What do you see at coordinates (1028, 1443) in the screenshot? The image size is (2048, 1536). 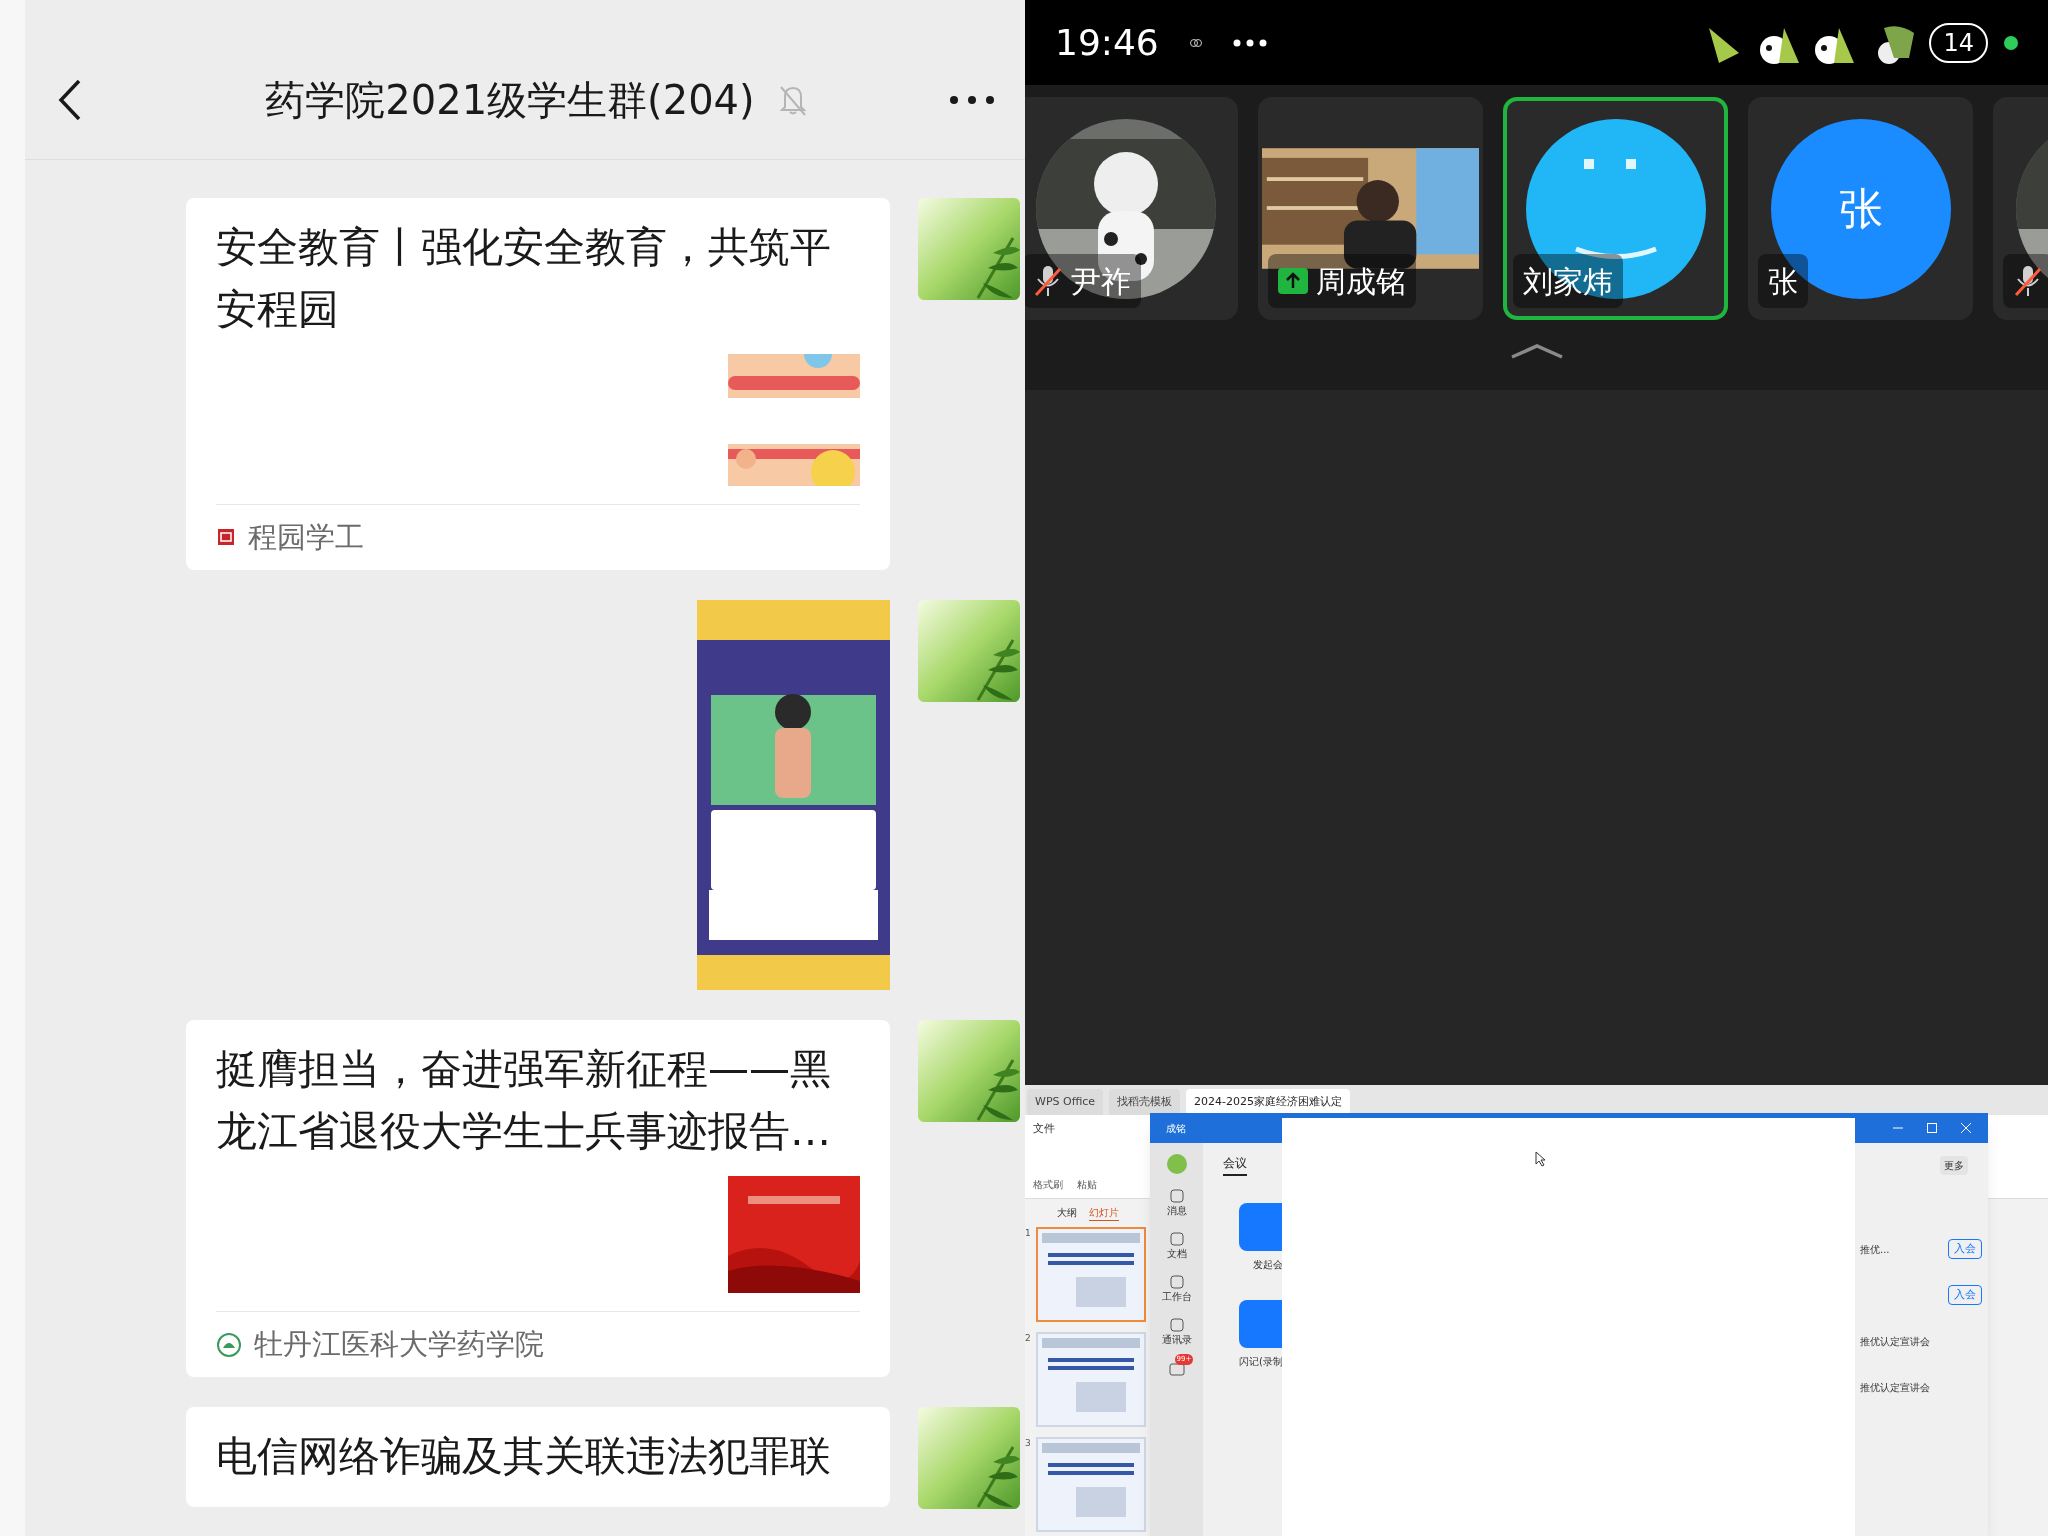 I see `slide-number: 3` at bounding box center [1028, 1443].